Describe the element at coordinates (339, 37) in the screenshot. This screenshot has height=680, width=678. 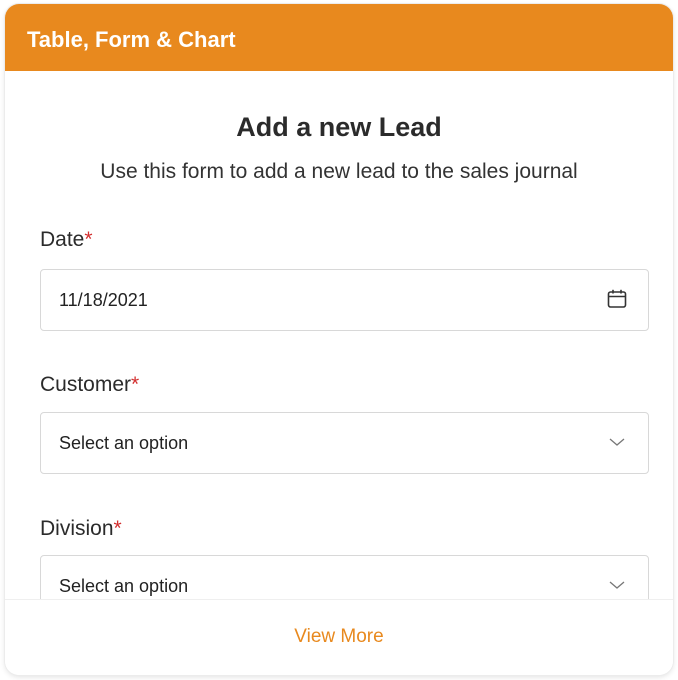
I see `card-header: Table, Form & Chart` at that location.